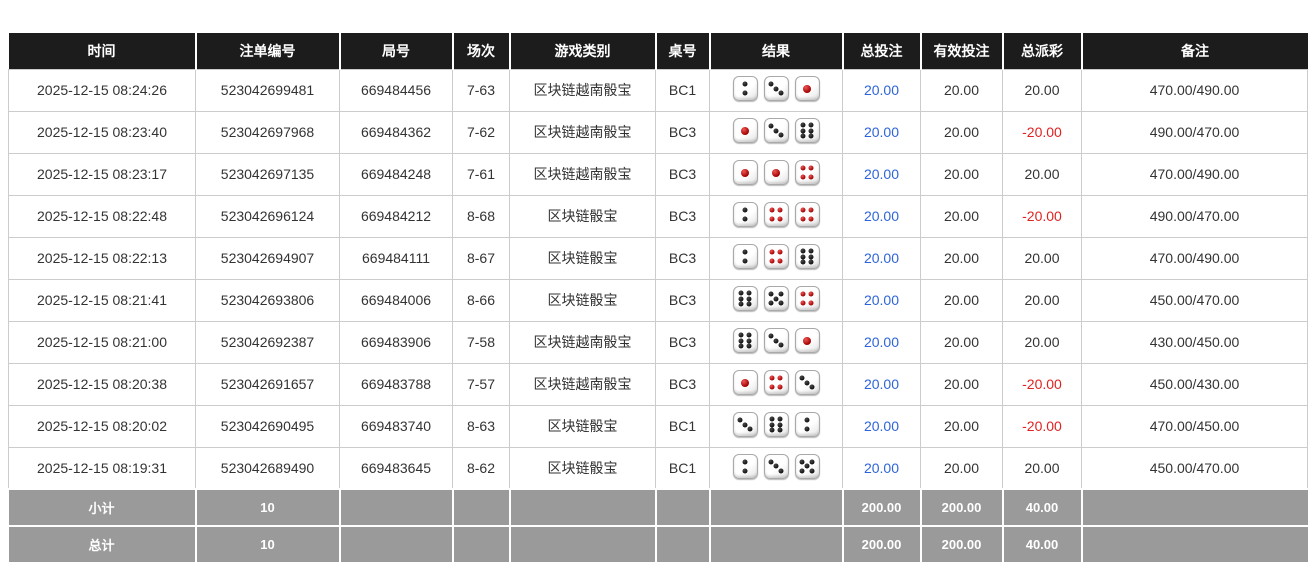  What do you see at coordinates (682, 507) in the screenshot?
I see `subtotal-cell-table_no` at bounding box center [682, 507].